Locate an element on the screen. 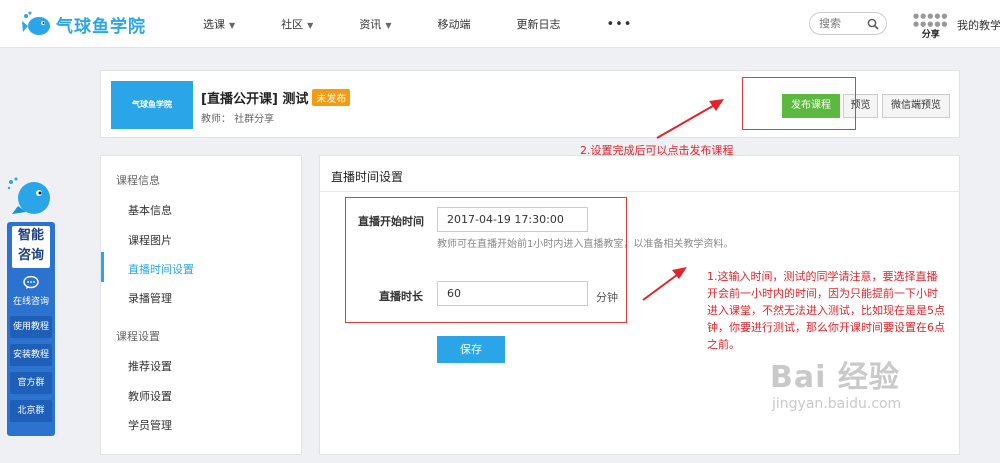 Image resolution: width=1000 pixels, height=463 pixels. annotation-line: 钟，你要进行测试，那么你开课时间要设置在6点 is located at coordinates (826, 327).